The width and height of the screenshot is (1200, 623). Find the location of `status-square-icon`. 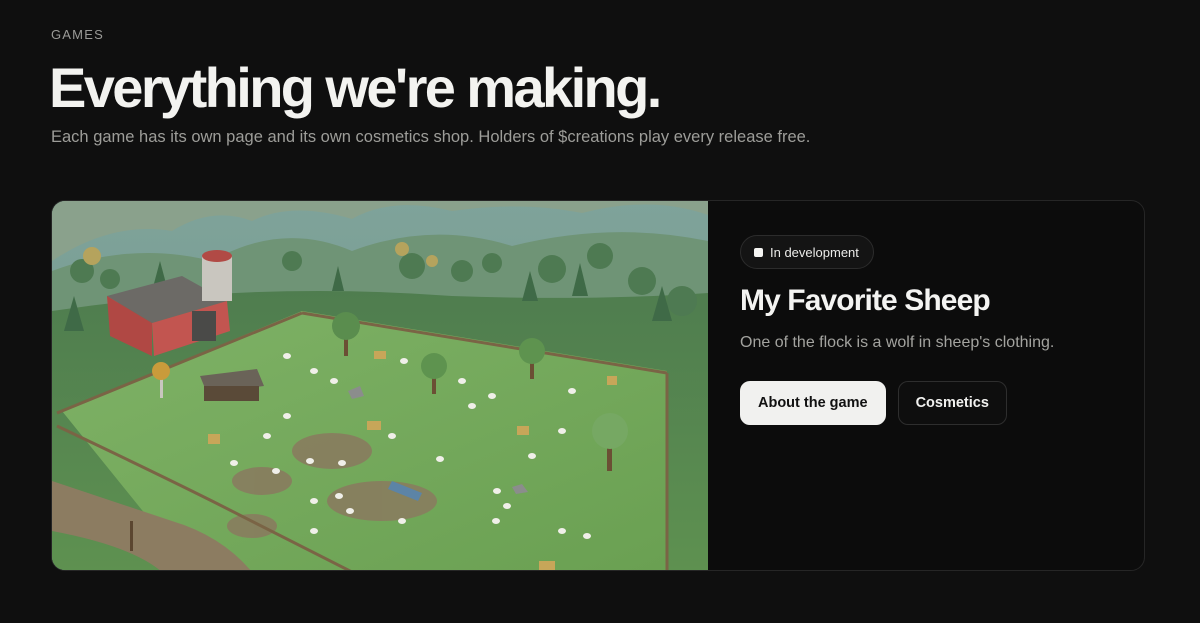

status-square-icon is located at coordinates (758, 252).